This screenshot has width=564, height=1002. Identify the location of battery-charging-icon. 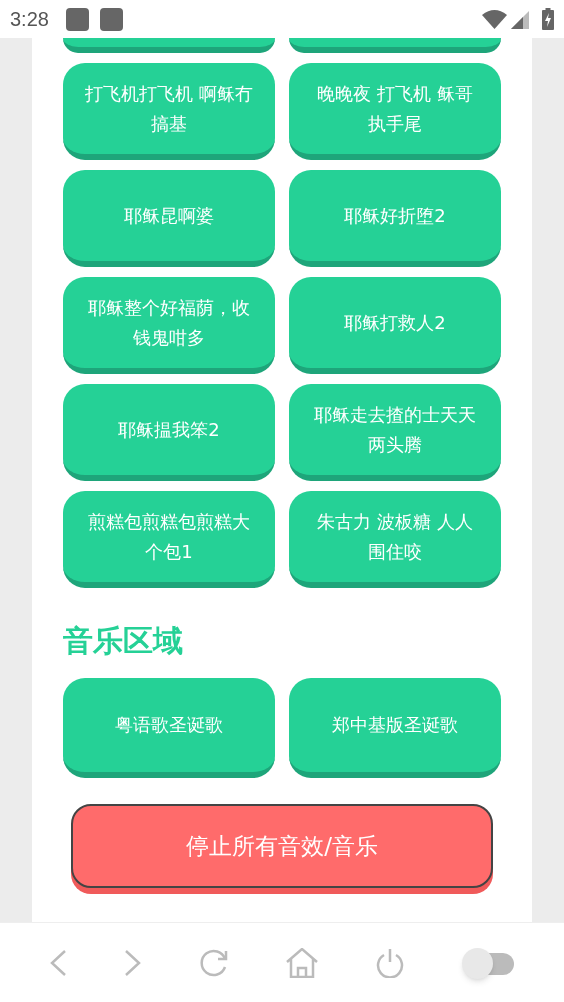
(548, 19).